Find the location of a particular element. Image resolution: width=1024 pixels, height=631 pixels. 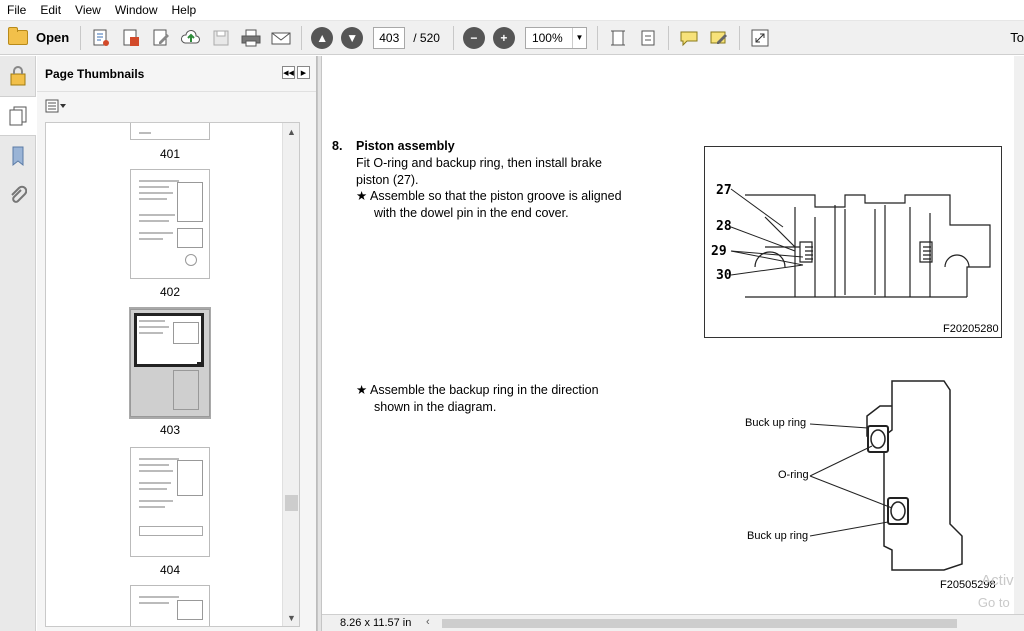

export-pdf-button is located at coordinates (131, 38).